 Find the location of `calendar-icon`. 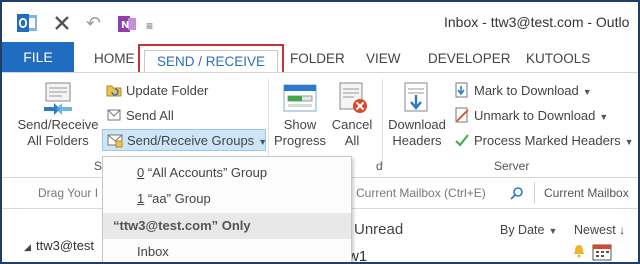

calendar-icon is located at coordinates (602, 252).